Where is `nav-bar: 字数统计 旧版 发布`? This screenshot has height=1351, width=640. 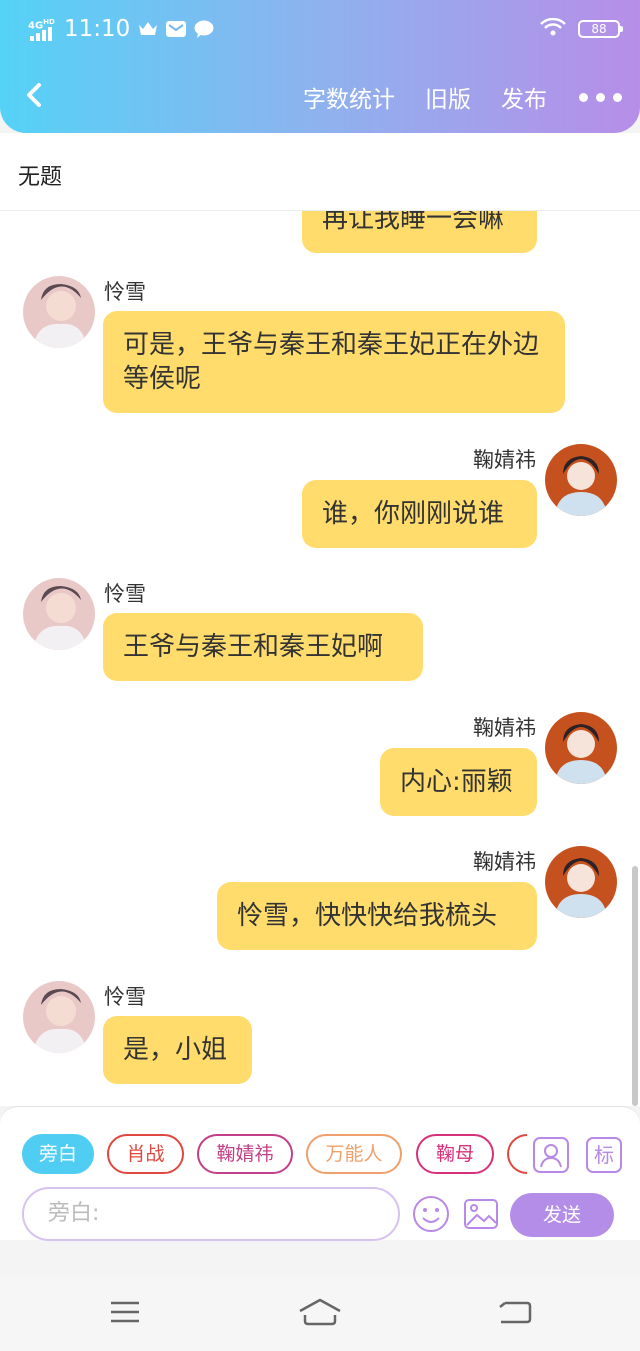 nav-bar: 字数统计 旧版 发布 is located at coordinates (320, 96).